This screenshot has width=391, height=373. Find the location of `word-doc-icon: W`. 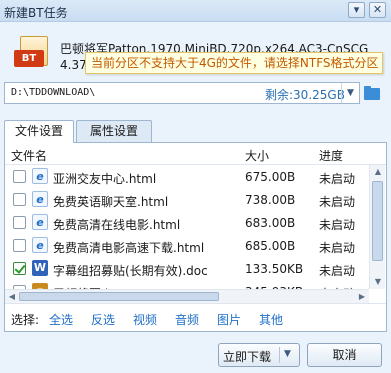

word-doc-icon: W is located at coordinates (40, 268).